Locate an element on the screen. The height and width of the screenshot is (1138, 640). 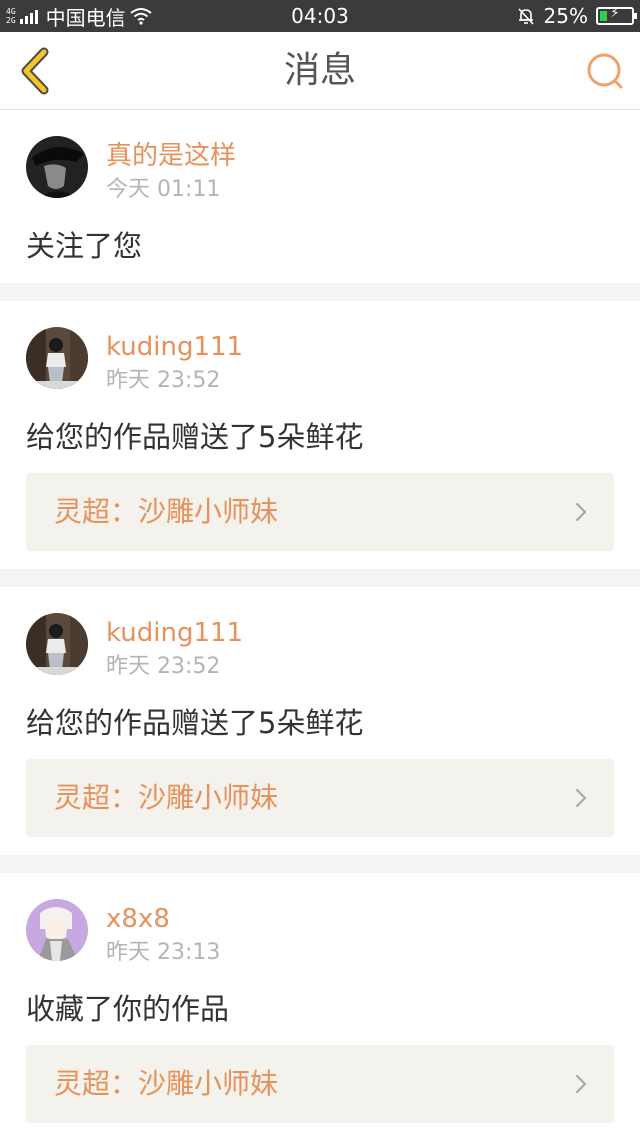
search-button is located at coordinates (605, 71).